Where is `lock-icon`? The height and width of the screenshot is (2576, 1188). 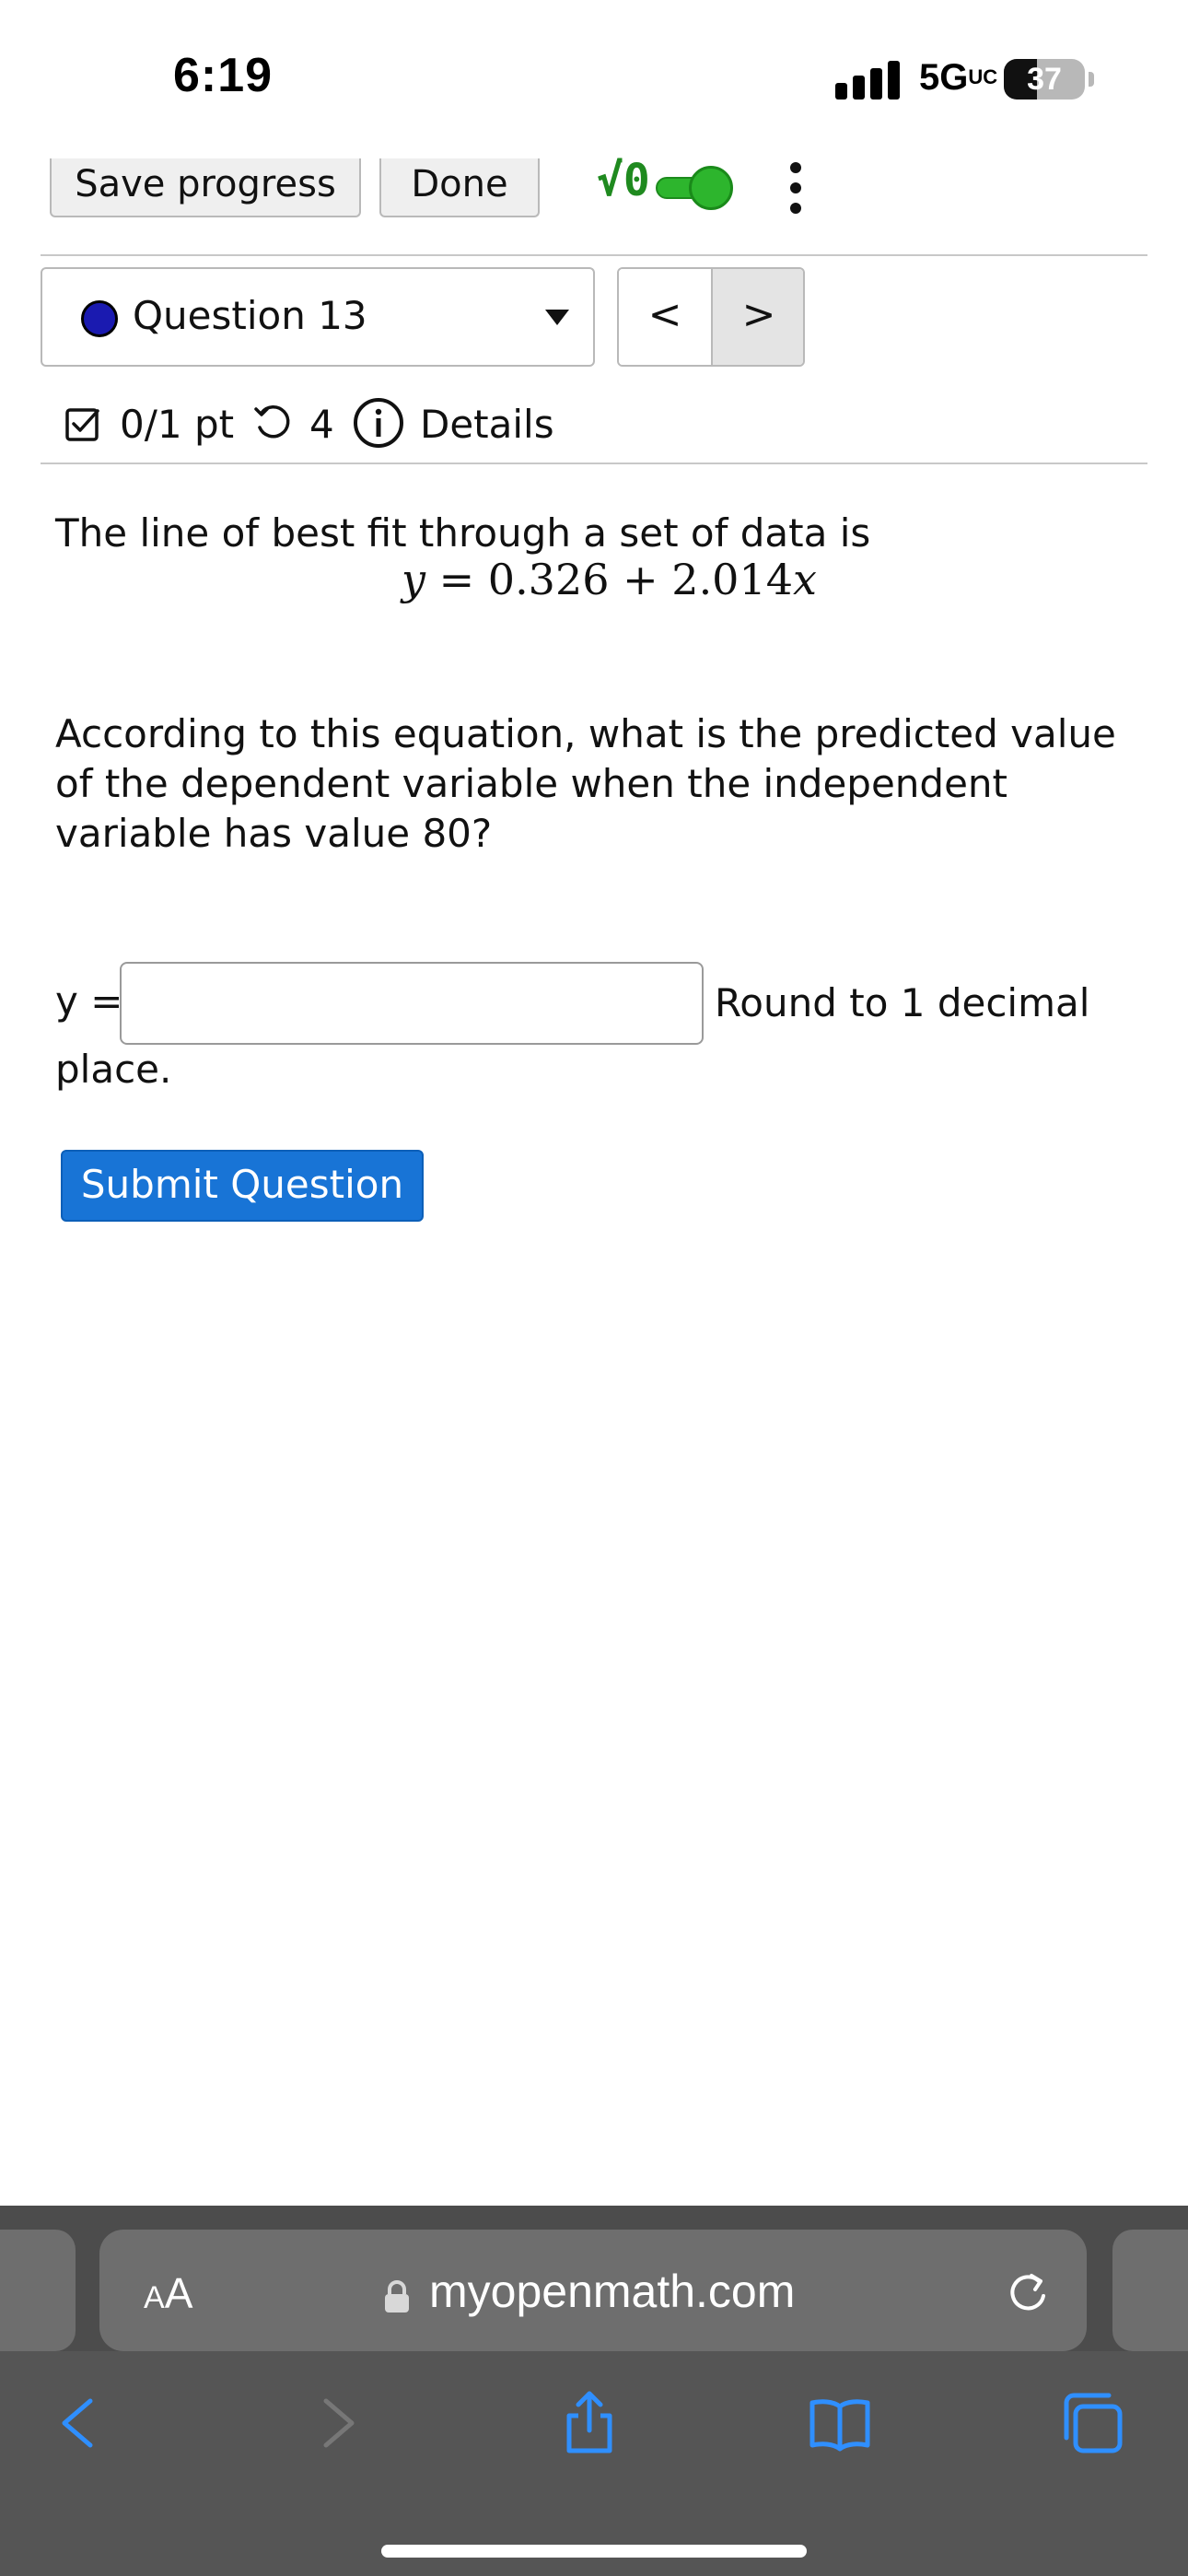 lock-icon is located at coordinates (397, 2296).